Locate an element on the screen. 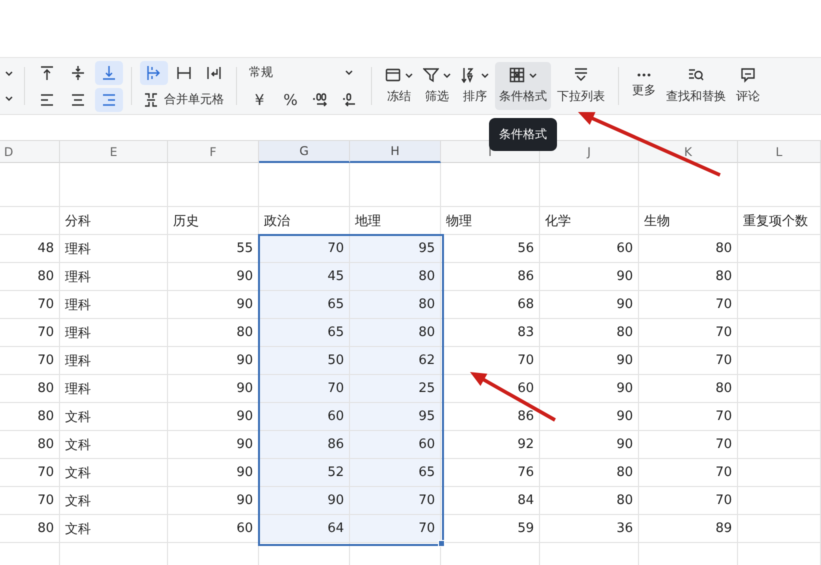 The height and width of the screenshot is (565, 821). table-cell: 36 is located at coordinates (589, 529).